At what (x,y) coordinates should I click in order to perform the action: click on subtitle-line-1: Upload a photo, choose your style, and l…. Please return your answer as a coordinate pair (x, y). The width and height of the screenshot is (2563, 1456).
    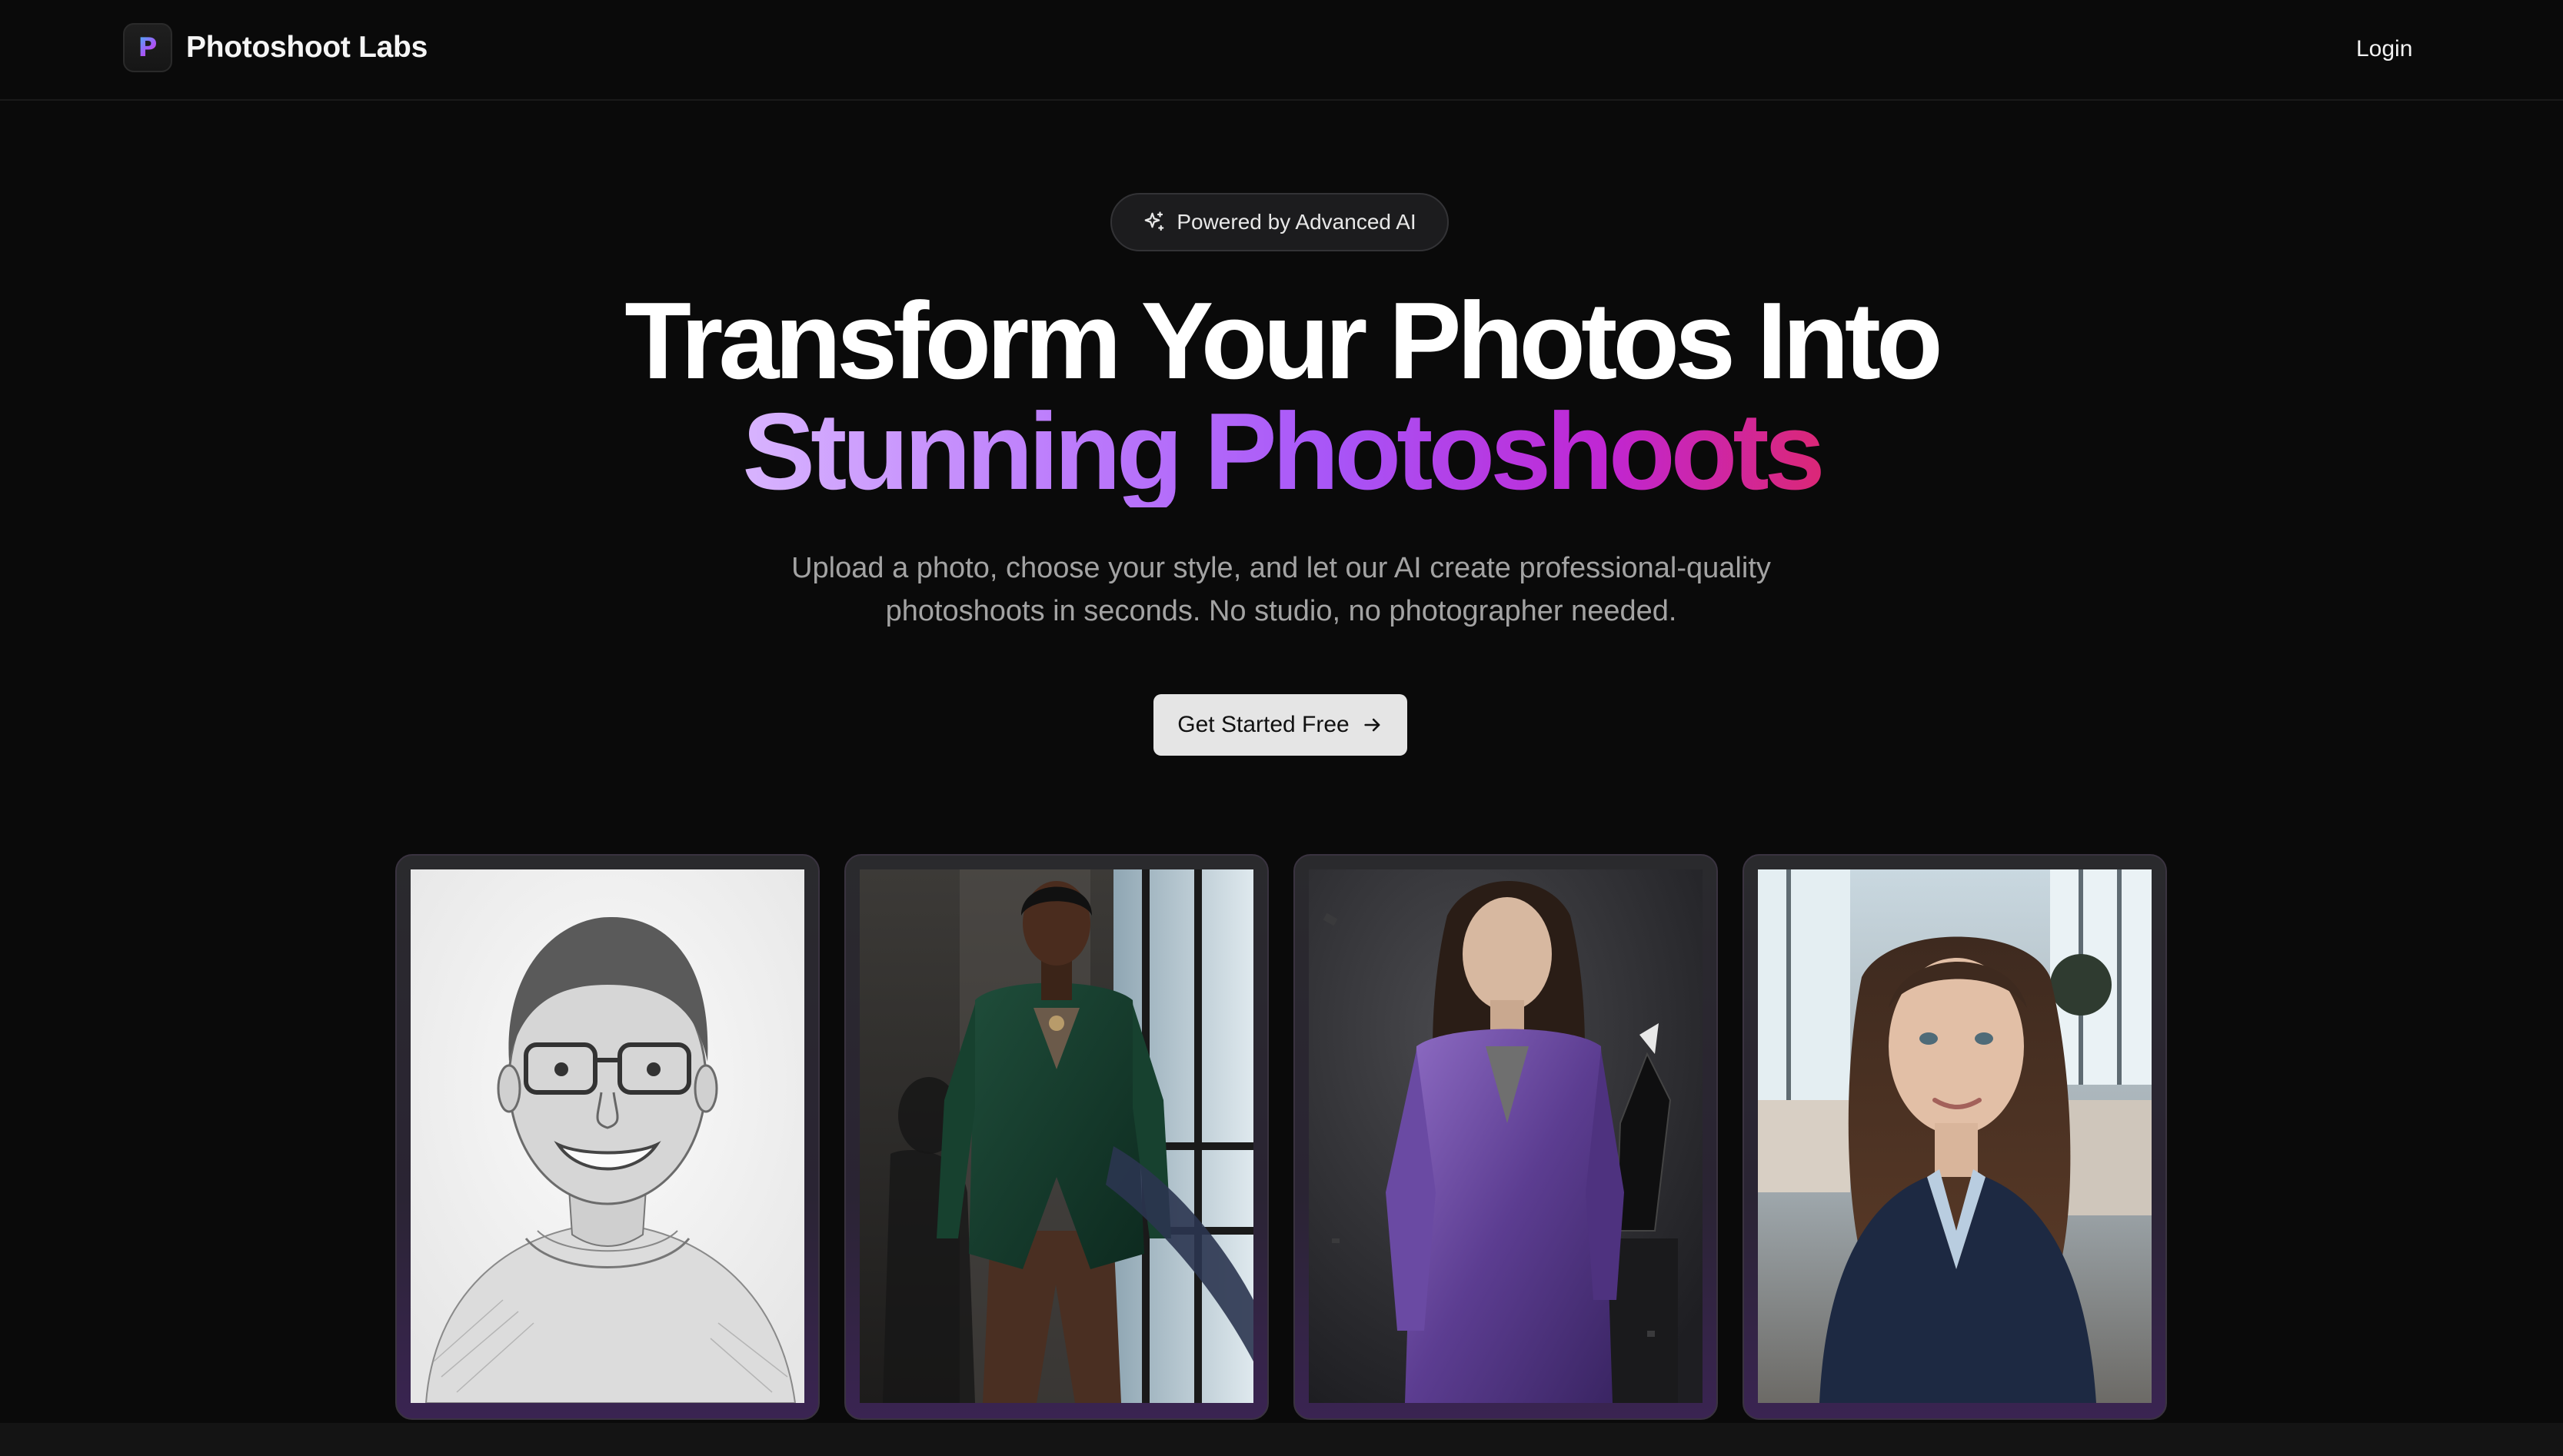
    Looking at the image, I should click on (1281, 568).